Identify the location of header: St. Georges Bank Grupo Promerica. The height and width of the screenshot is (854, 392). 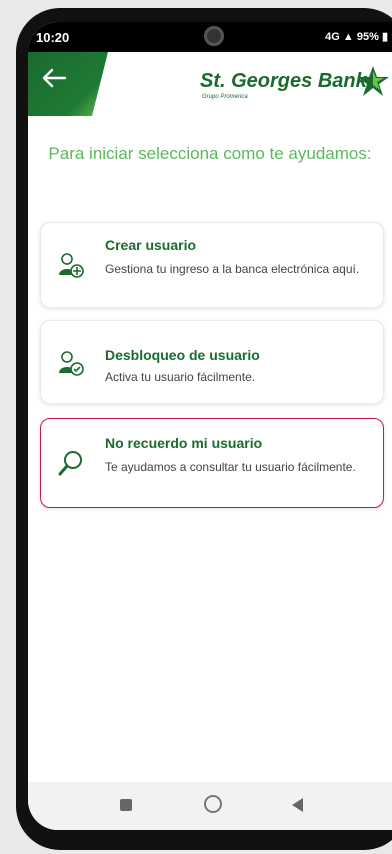
(210, 84).